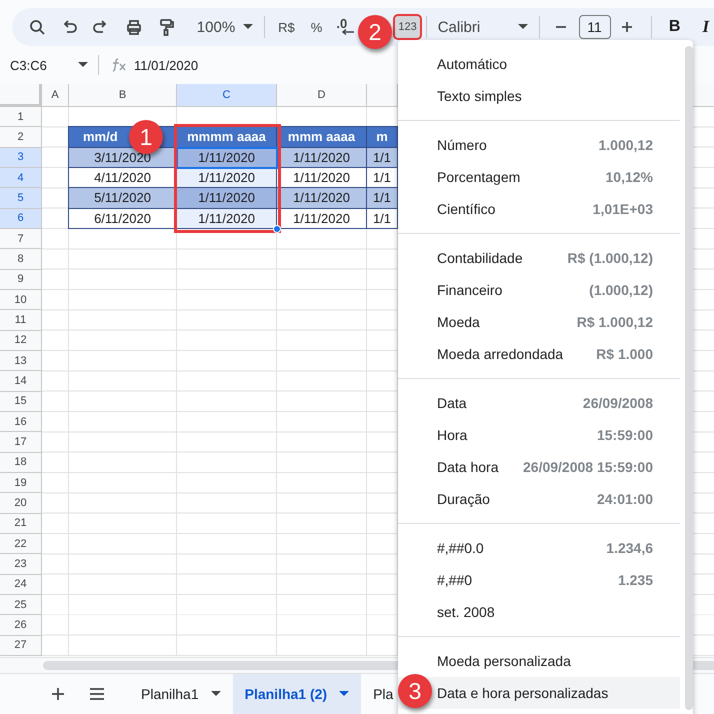 Image resolution: width=714 pixels, height=714 pixels. What do you see at coordinates (539, 64) in the screenshot?
I see `menu-item: Automático` at bounding box center [539, 64].